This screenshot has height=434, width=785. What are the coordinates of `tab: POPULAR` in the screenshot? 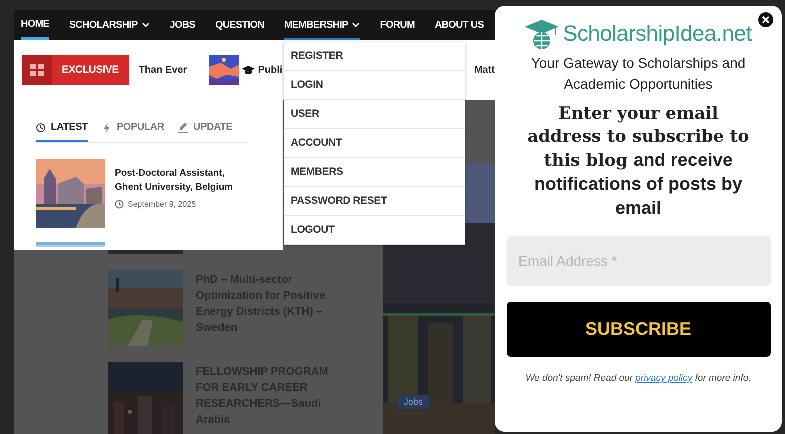 It's located at (133, 132).